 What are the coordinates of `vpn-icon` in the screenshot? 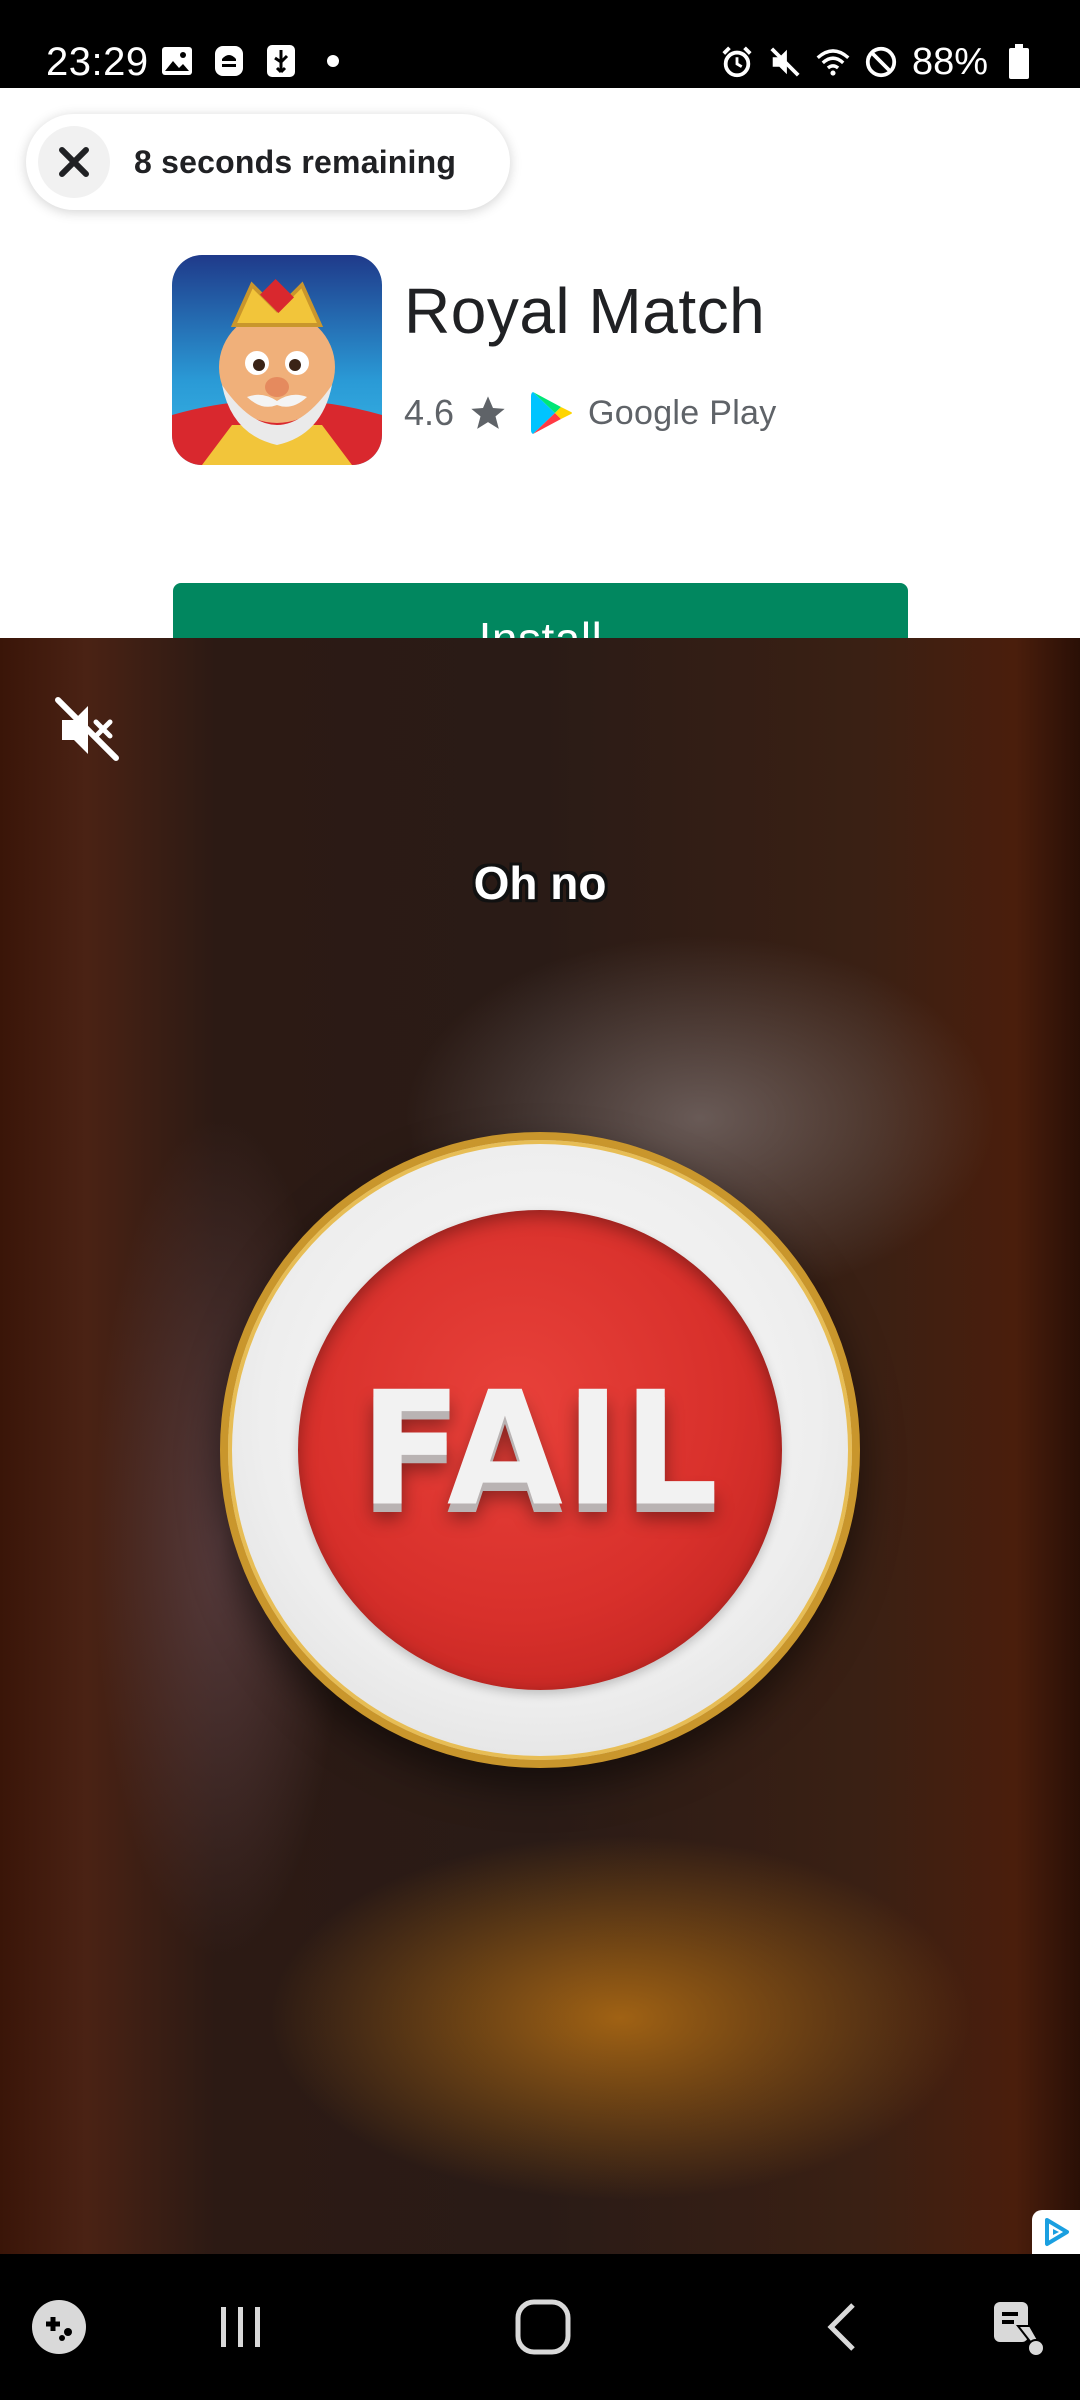 It's located at (229, 61).